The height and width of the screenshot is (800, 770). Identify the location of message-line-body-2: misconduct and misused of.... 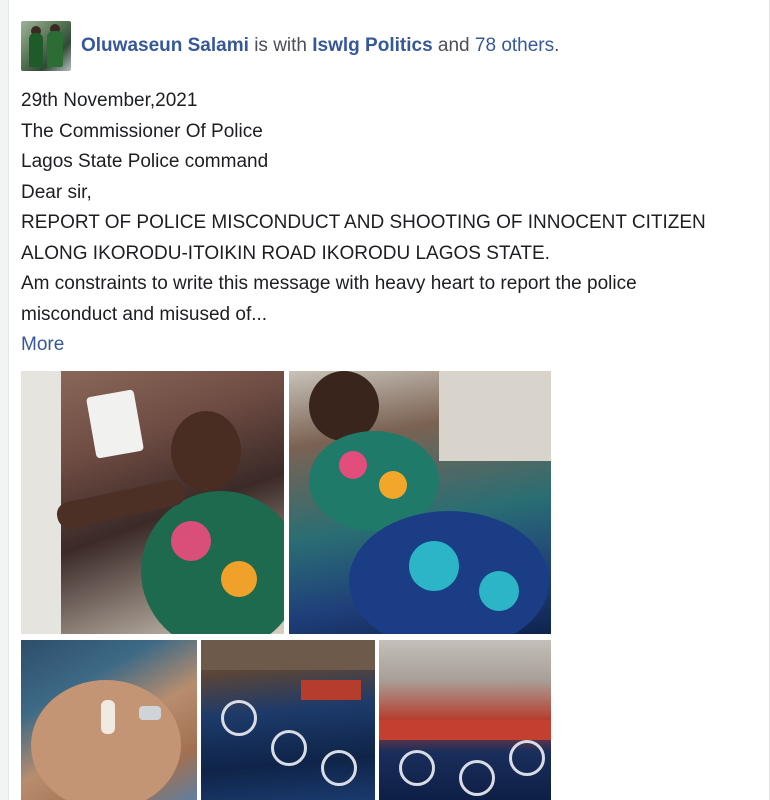
(144, 314).